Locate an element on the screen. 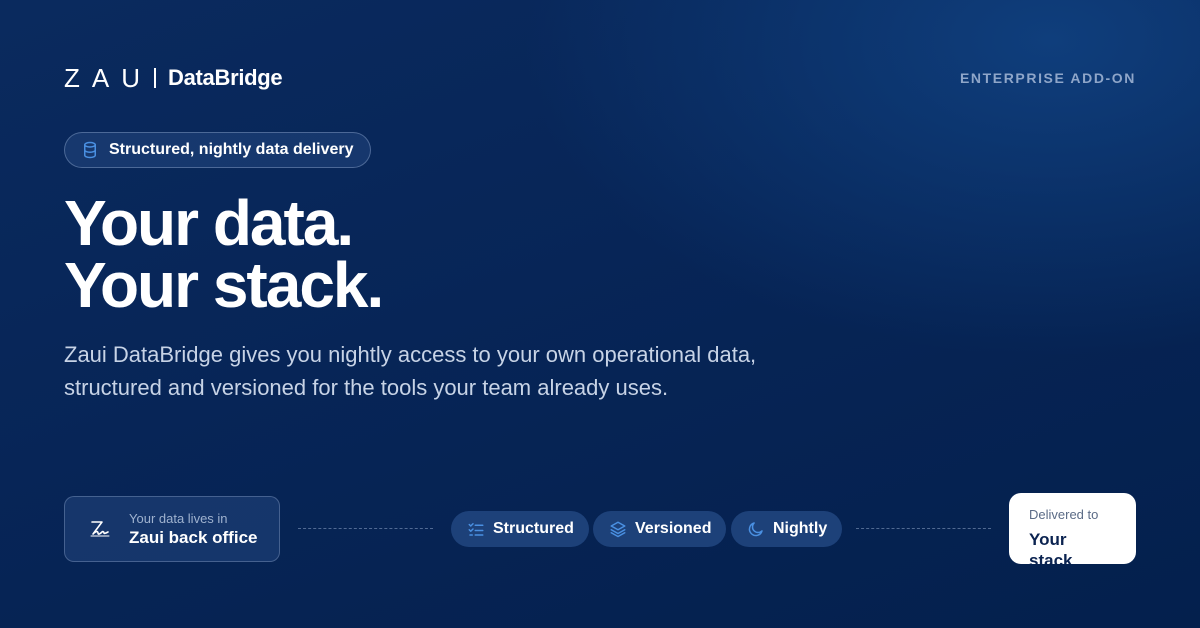 This screenshot has height=628, width=1200. chip-label-nightly: Nightly is located at coordinates (800, 528).